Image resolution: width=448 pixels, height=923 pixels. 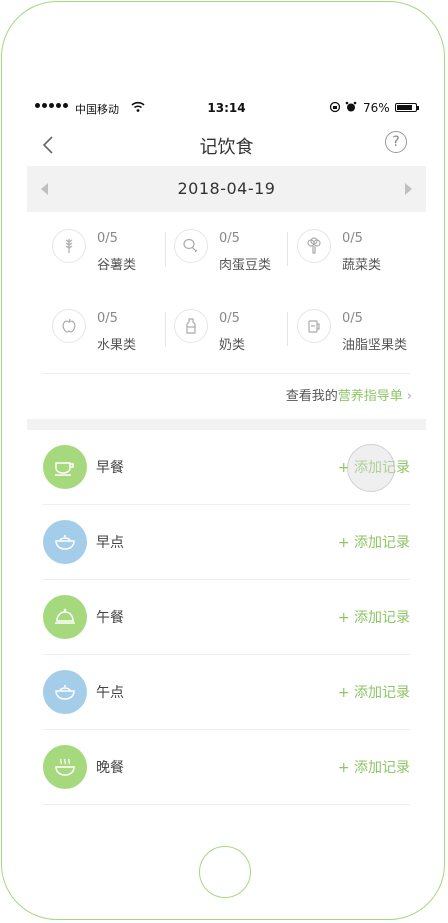 What do you see at coordinates (69, 326) in the screenshot?
I see `apple-icon` at bounding box center [69, 326].